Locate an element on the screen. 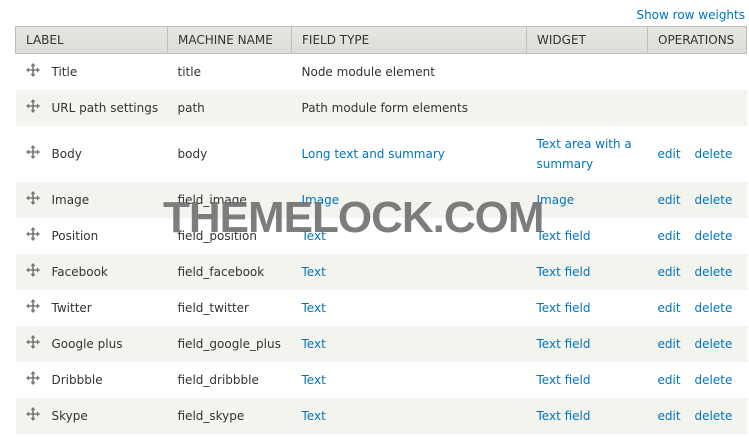 The width and height of the screenshot is (749, 437). widget-link: Image is located at coordinates (556, 200).